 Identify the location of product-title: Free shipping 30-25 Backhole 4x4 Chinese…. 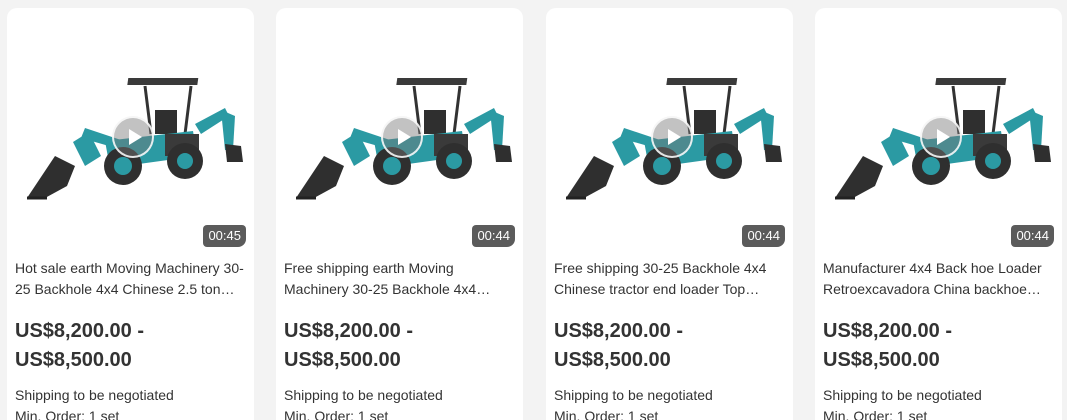
(670, 279).